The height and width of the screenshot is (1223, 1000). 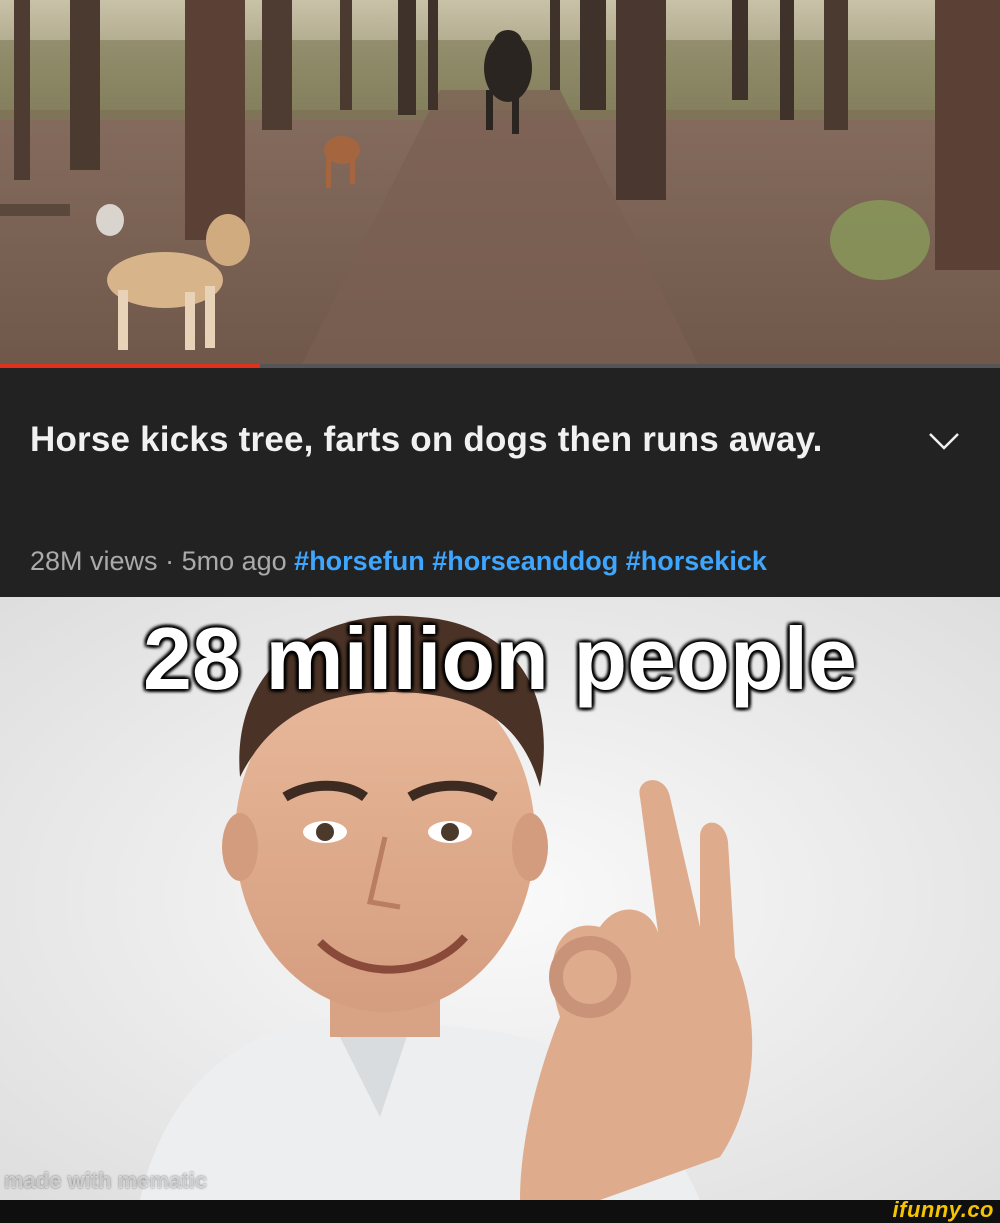 I want to click on ifunny-logo: ifunny.co, so click(x=943, y=1210).